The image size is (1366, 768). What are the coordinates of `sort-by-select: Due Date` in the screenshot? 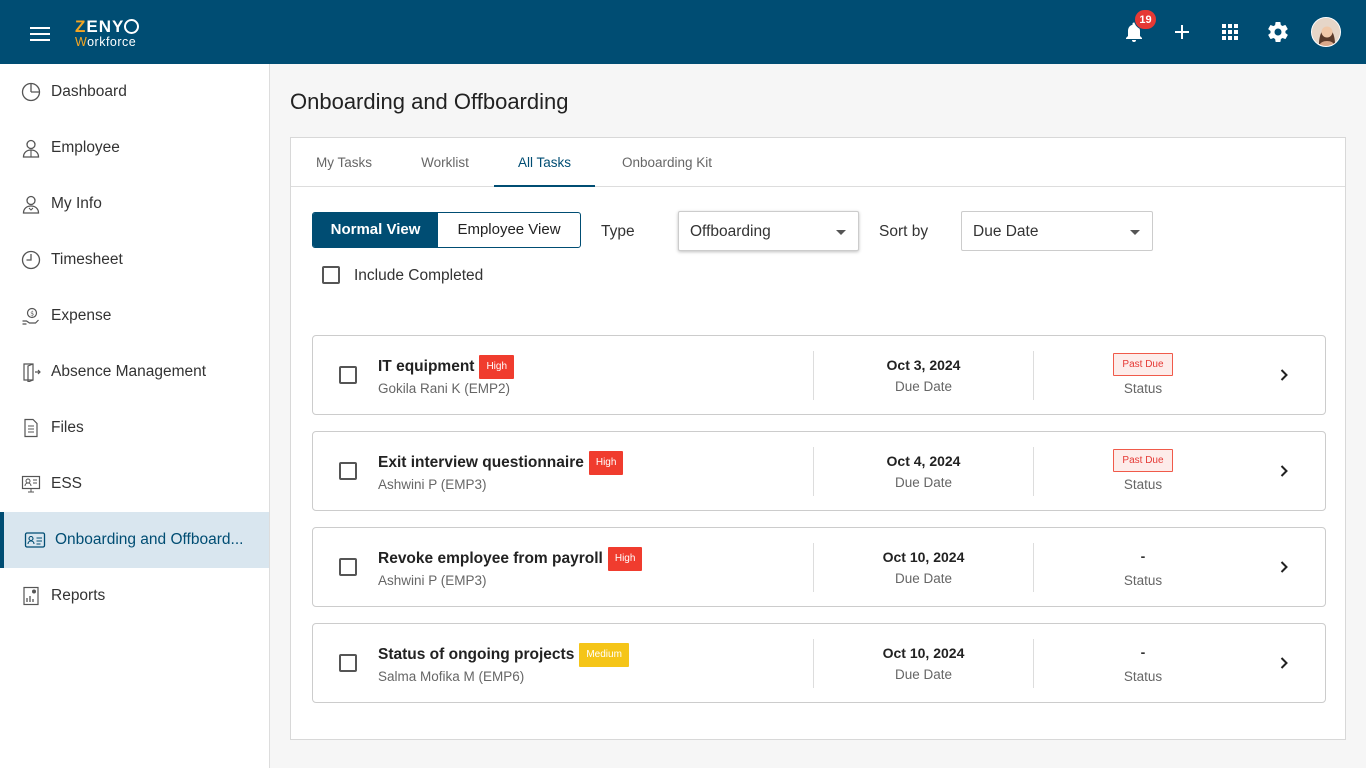 It's located at (1057, 231).